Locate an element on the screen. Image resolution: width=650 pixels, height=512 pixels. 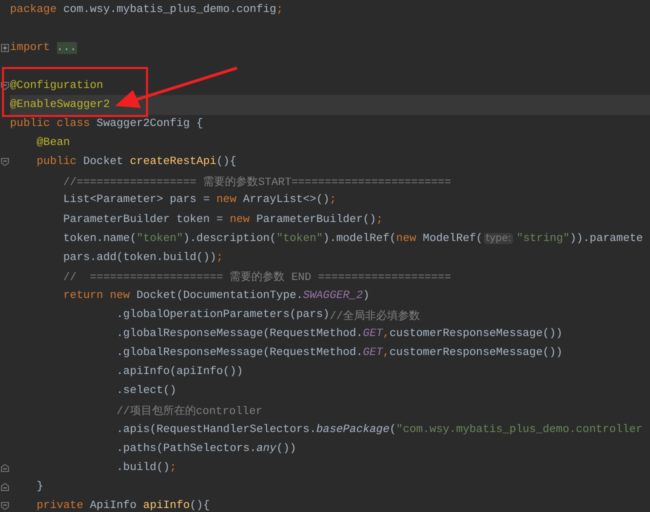
code-line: return new Docket(DocumentationType.SWAGGER_2) is located at coordinates (216, 296).